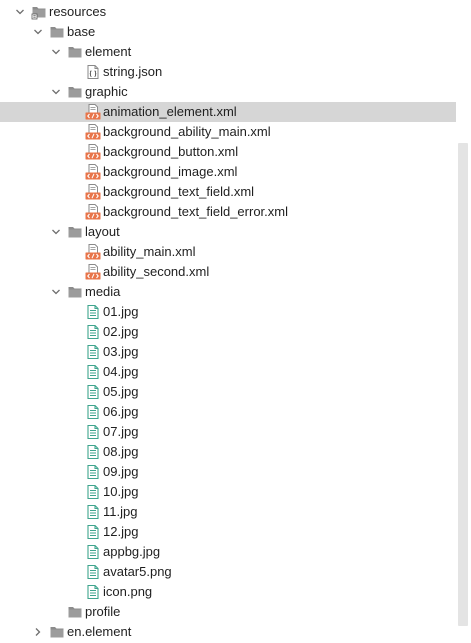 This screenshot has width=471, height=643. I want to click on resource-folder-icon, so click(39, 12).